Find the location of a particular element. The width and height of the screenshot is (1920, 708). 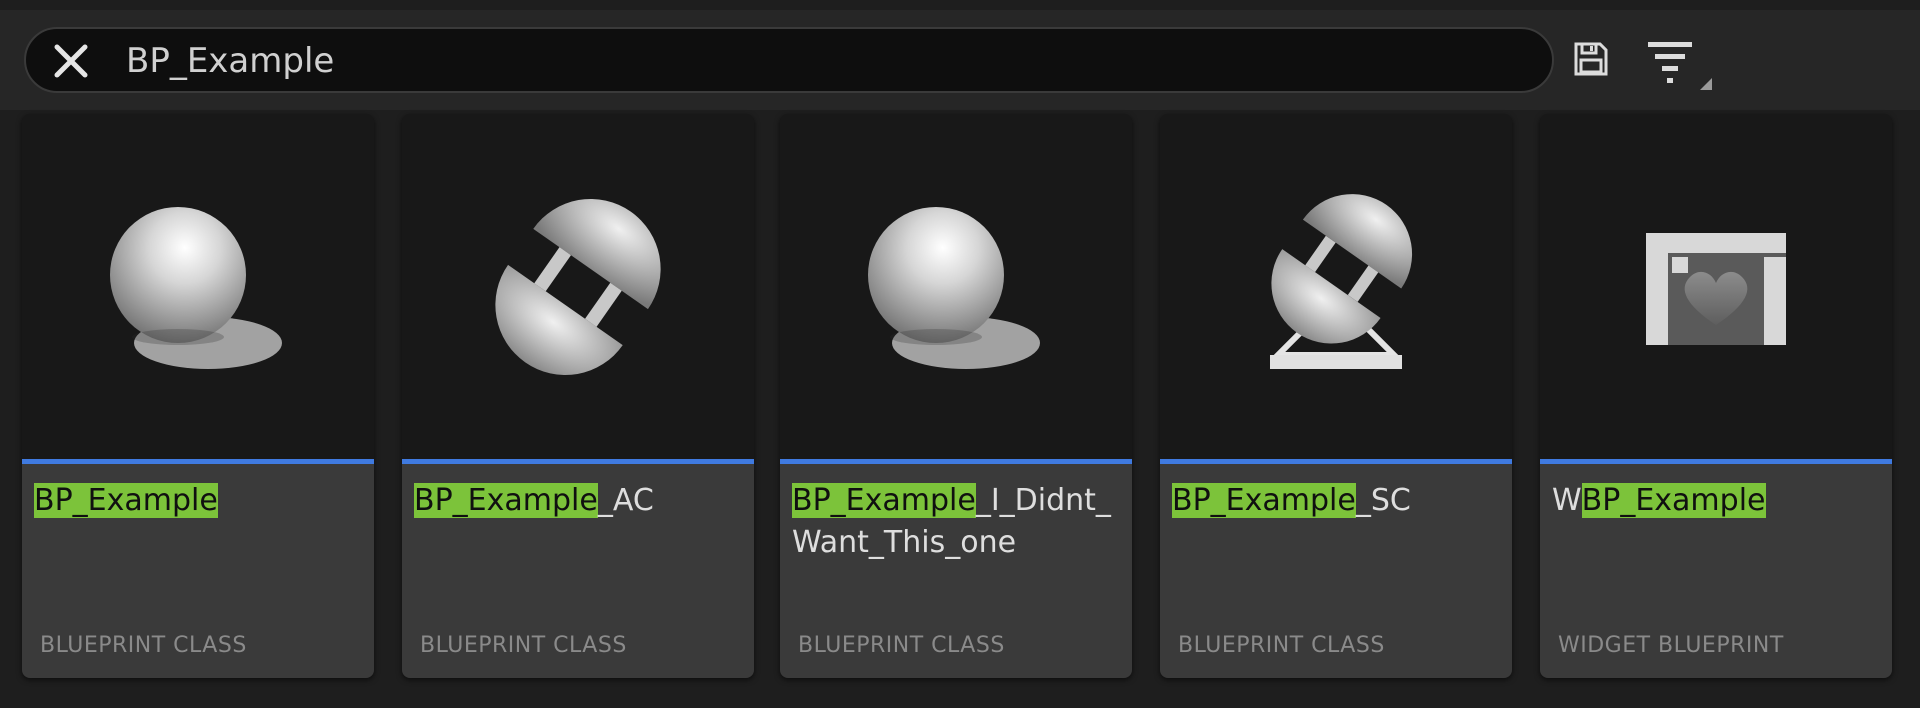

close-icon is located at coordinates (71, 61).